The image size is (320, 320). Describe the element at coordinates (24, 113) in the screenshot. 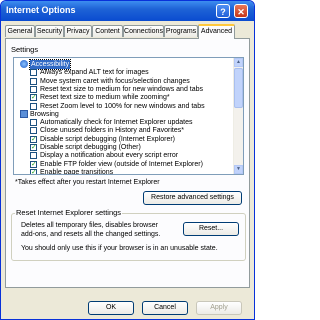

I see `browsing-icon` at that location.